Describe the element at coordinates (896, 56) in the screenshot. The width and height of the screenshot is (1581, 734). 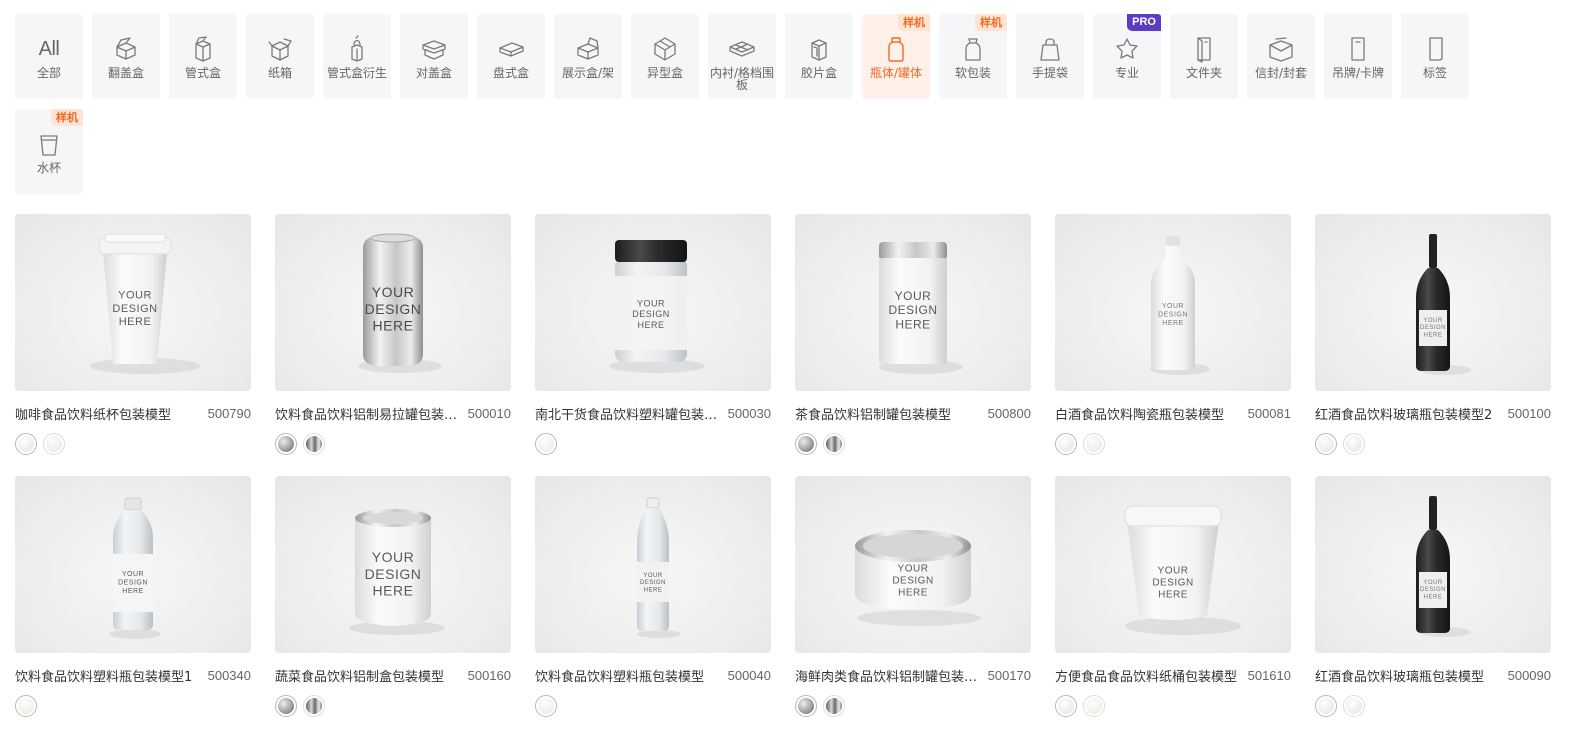
I see `category-bottle: 瓶体/罐体 样机` at that location.